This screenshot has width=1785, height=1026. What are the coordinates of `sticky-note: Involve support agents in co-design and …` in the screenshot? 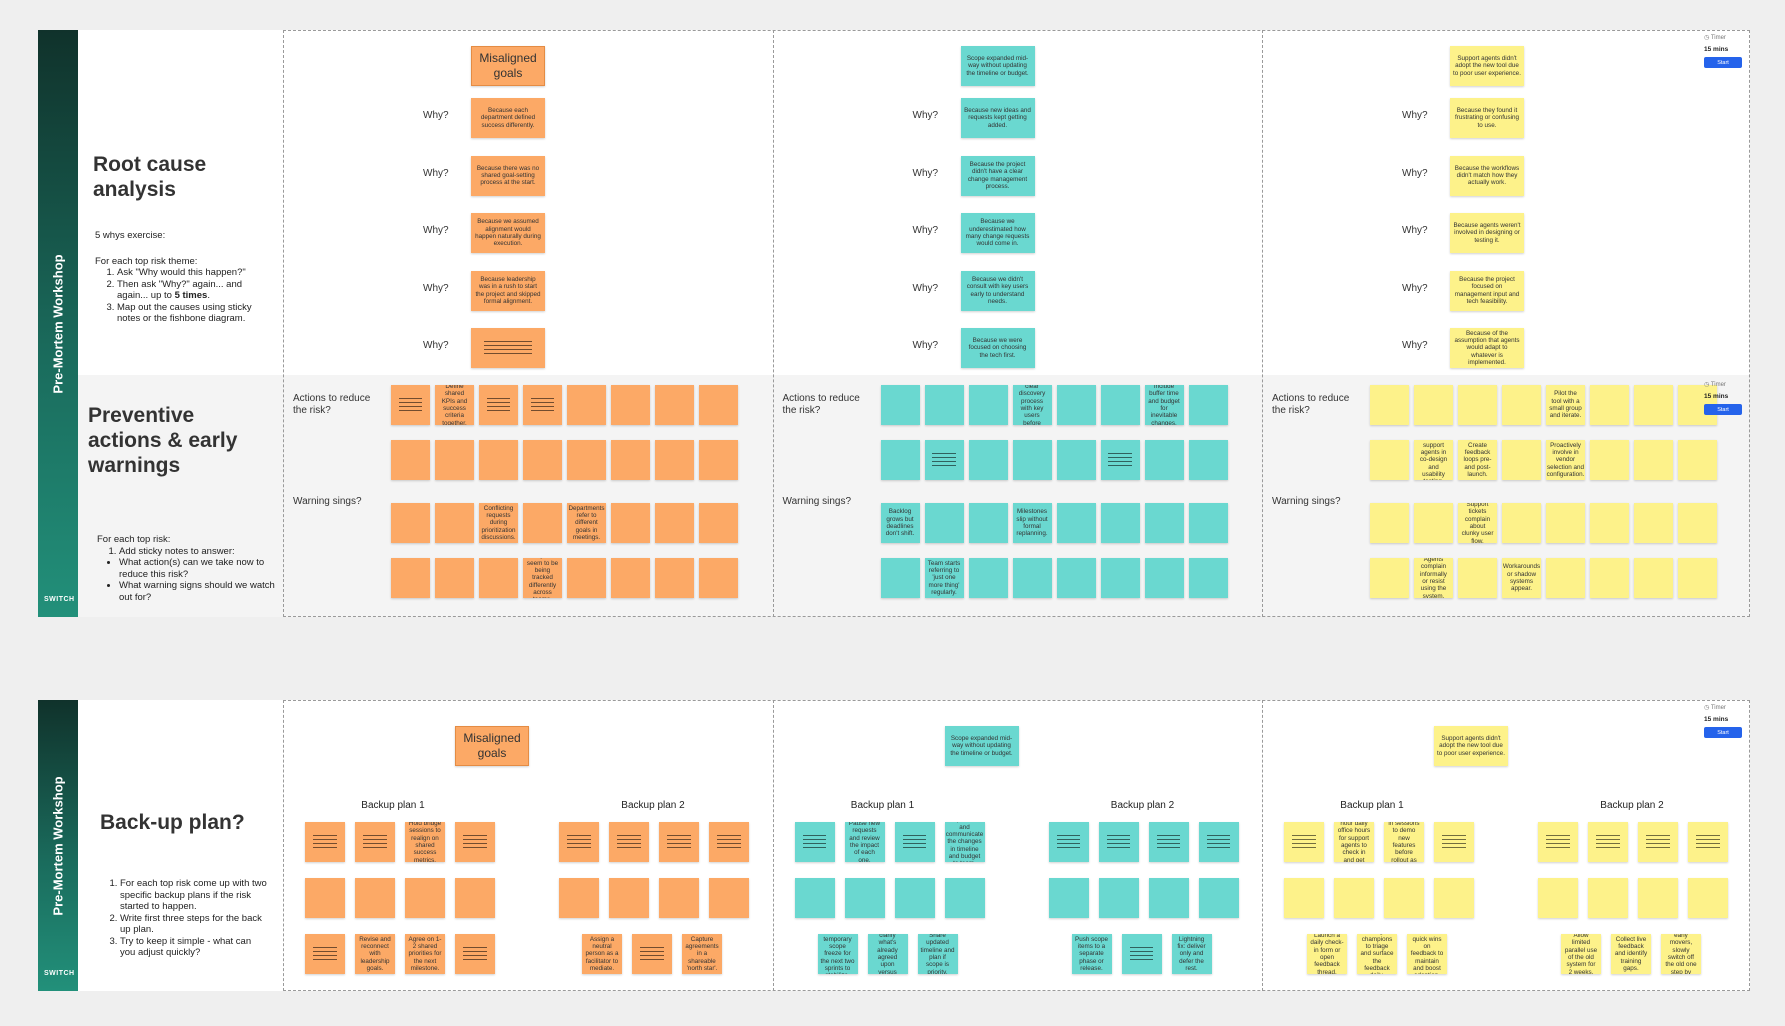 It's located at (1433, 460).